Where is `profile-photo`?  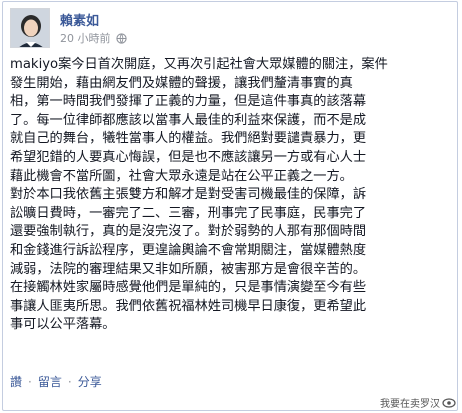
profile-photo is located at coordinates (30, 28).